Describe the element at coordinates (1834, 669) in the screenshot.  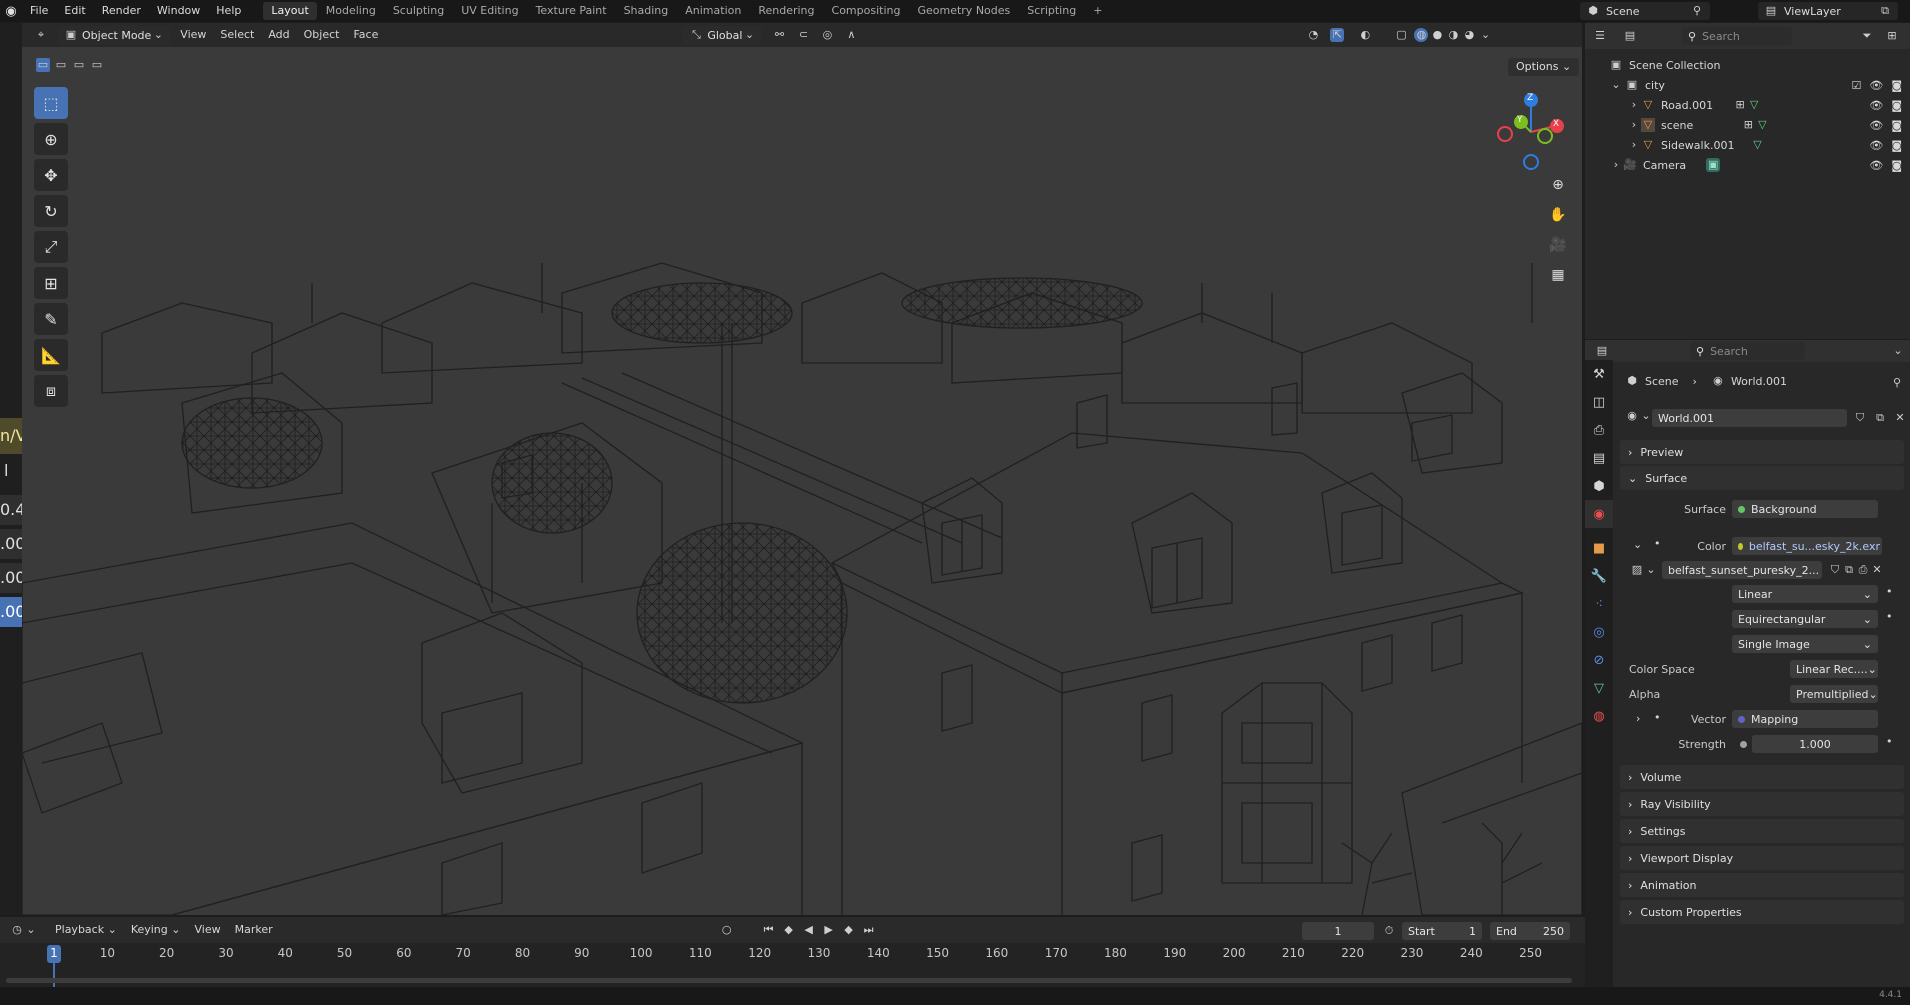
I see `color-space-dropdown: Linear Rec.... ⌄` at that location.